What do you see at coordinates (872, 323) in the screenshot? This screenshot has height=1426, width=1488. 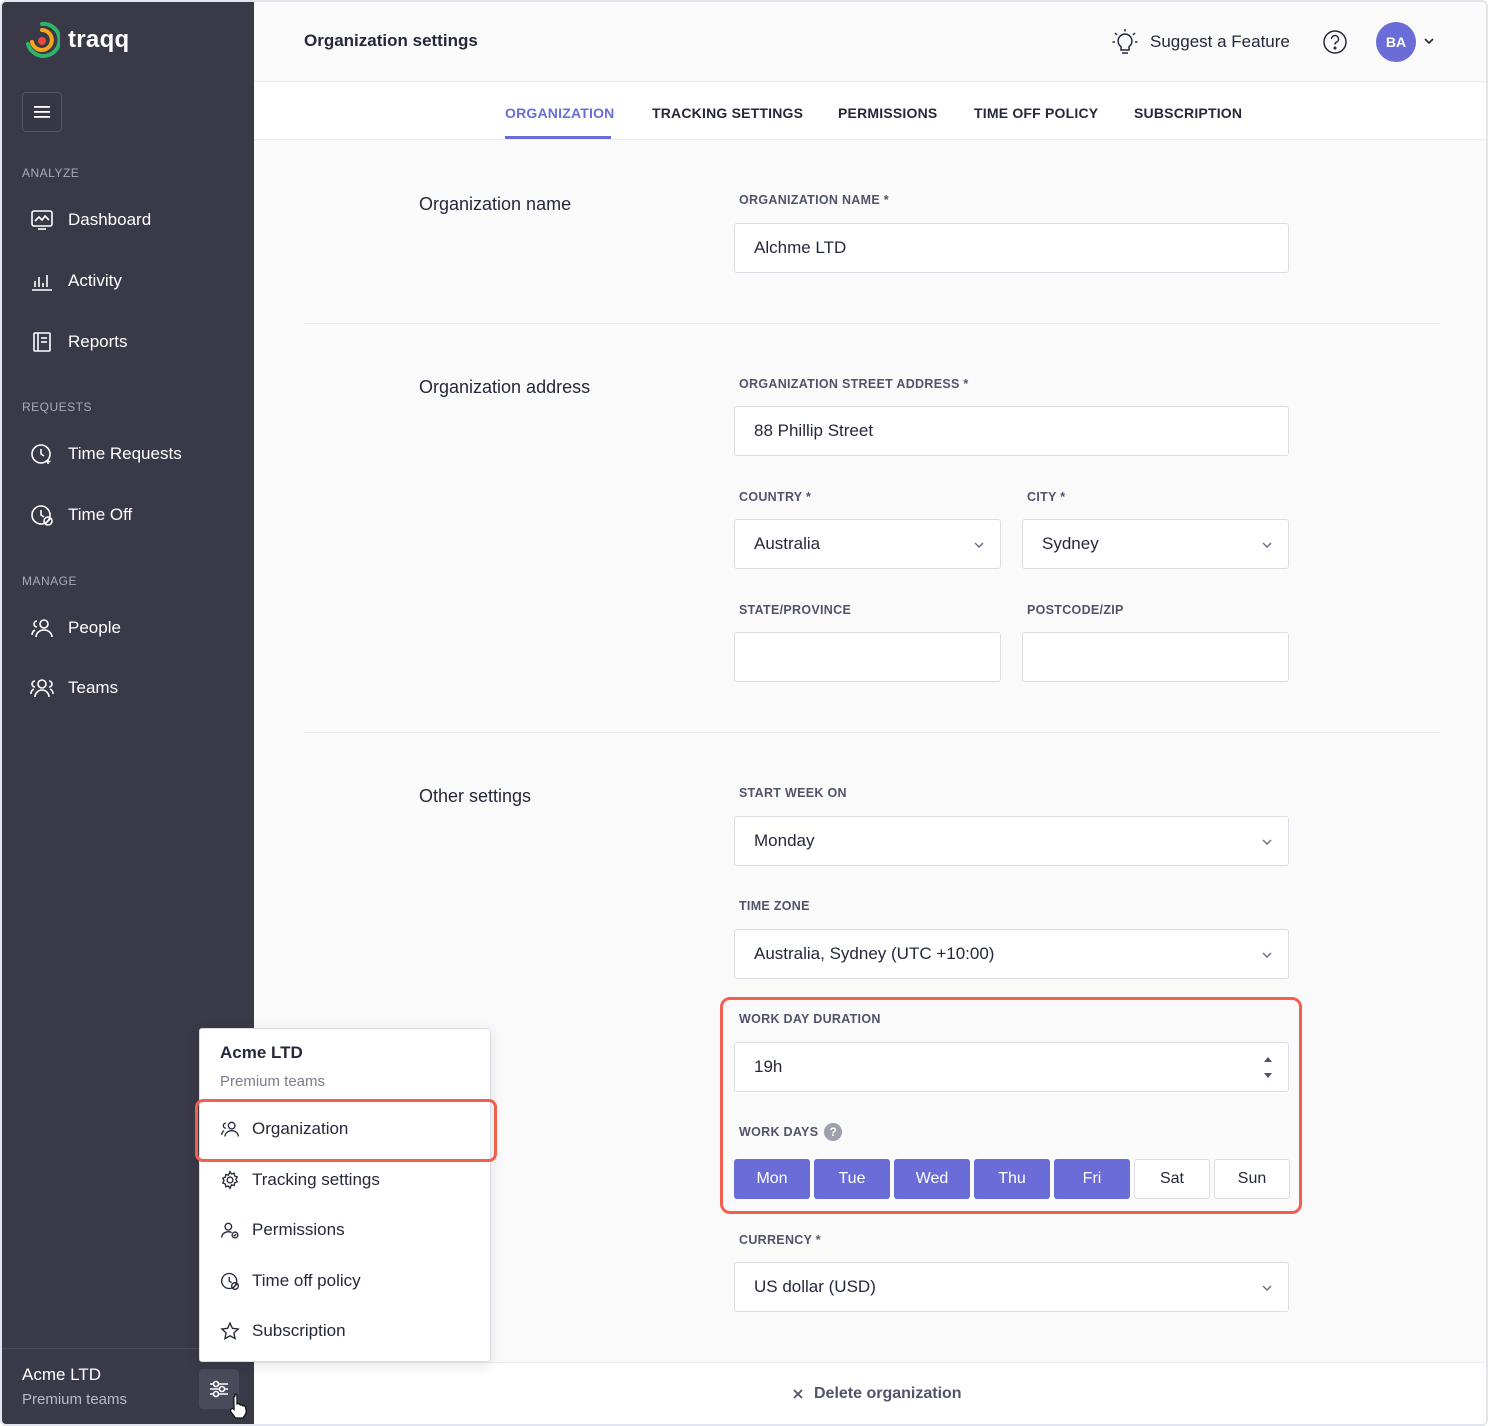 I see `divider` at bounding box center [872, 323].